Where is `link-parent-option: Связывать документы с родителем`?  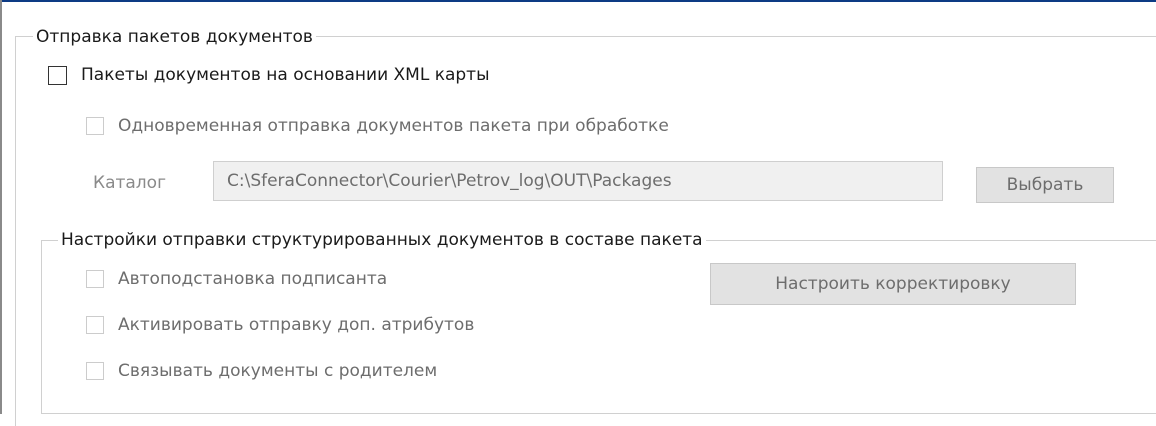
link-parent-option: Связывать документы с родителем is located at coordinates (261, 371).